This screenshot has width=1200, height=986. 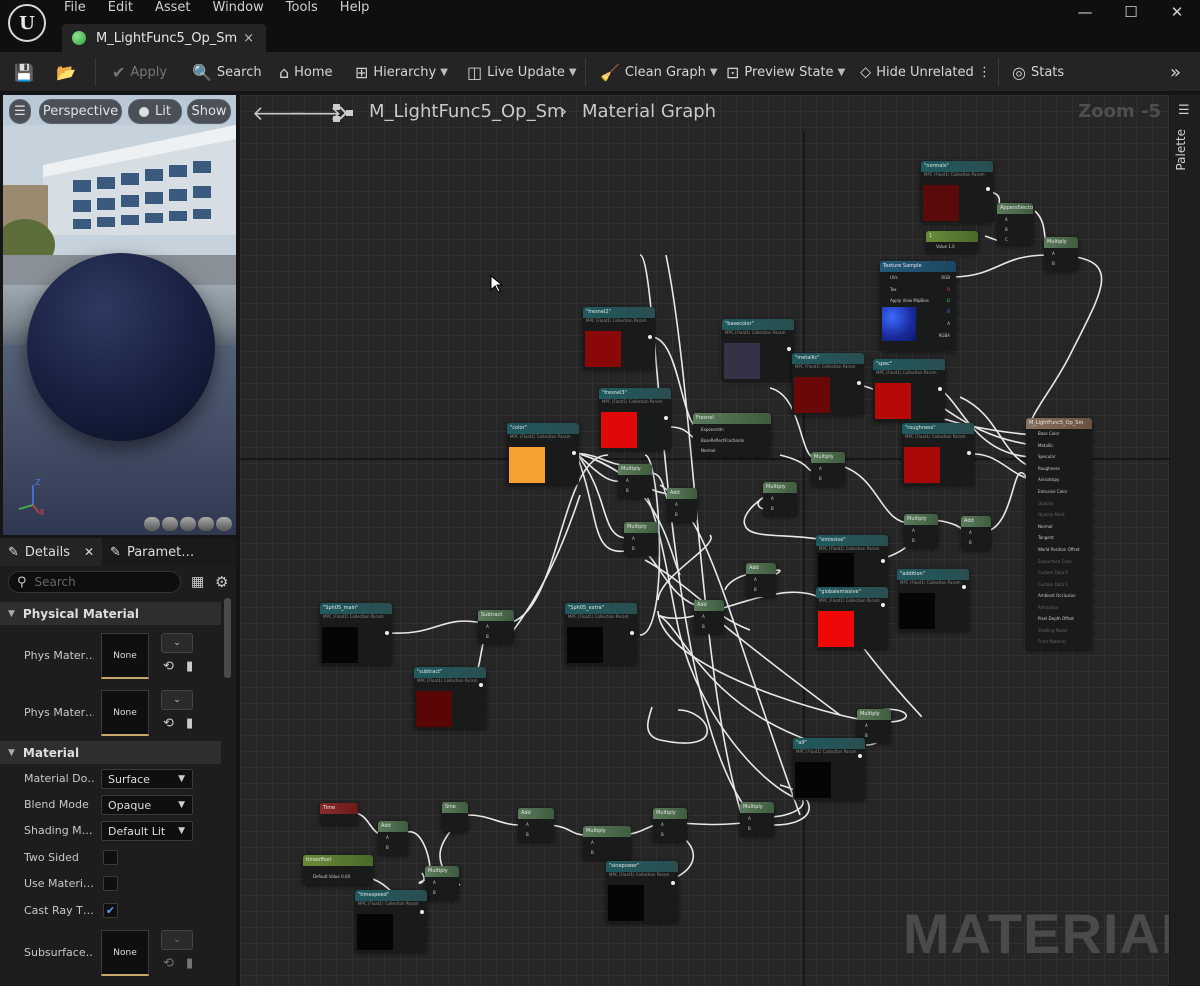 What do you see at coordinates (120, 8) in the screenshot?
I see `menu-edit: Edit` at bounding box center [120, 8].